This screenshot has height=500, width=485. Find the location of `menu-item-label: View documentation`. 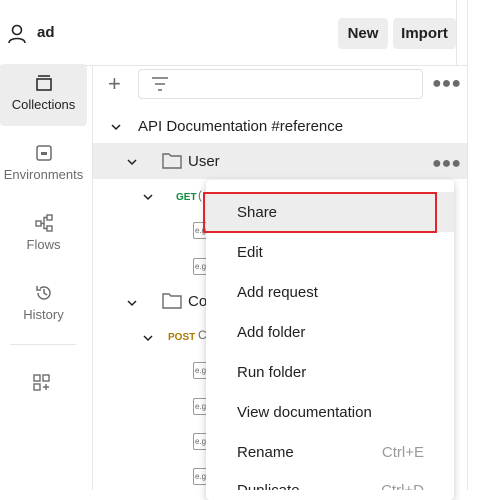

menu-item-label: View documentation is located at coordinates (304, 412).